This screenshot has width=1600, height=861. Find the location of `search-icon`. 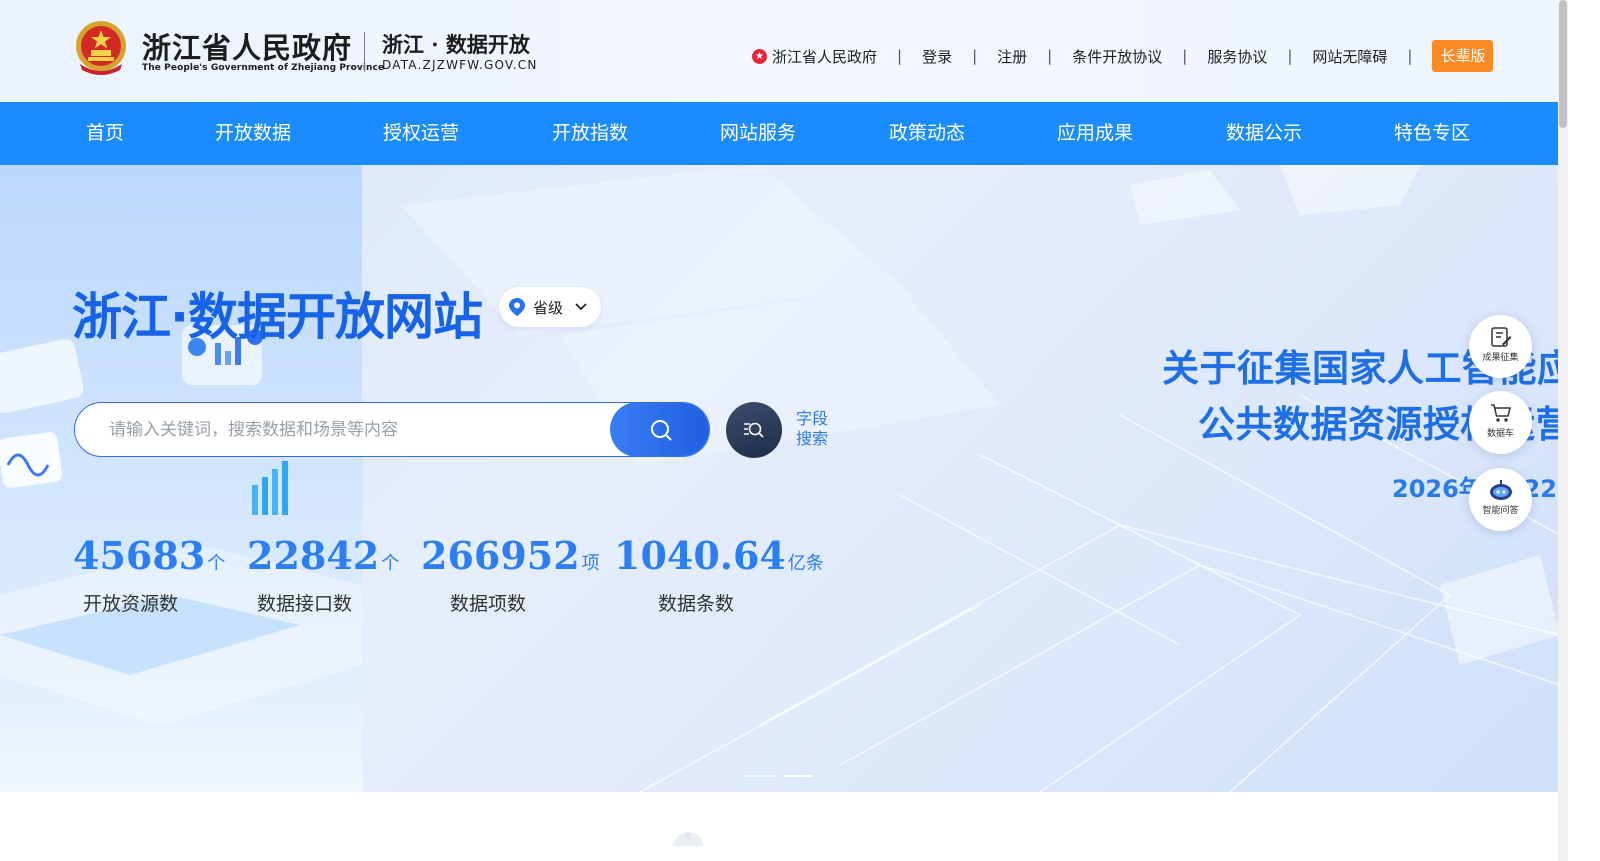

search-icon is located at coordinates (661, 430).